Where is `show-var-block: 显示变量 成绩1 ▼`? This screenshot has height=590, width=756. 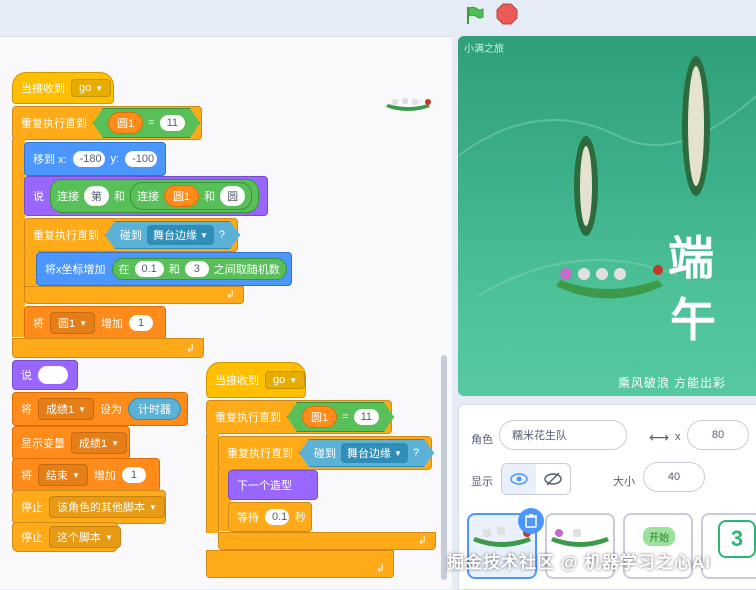
show-var-block: 显示变量 成绩1 ▼ is located at coordinates (71, 443).